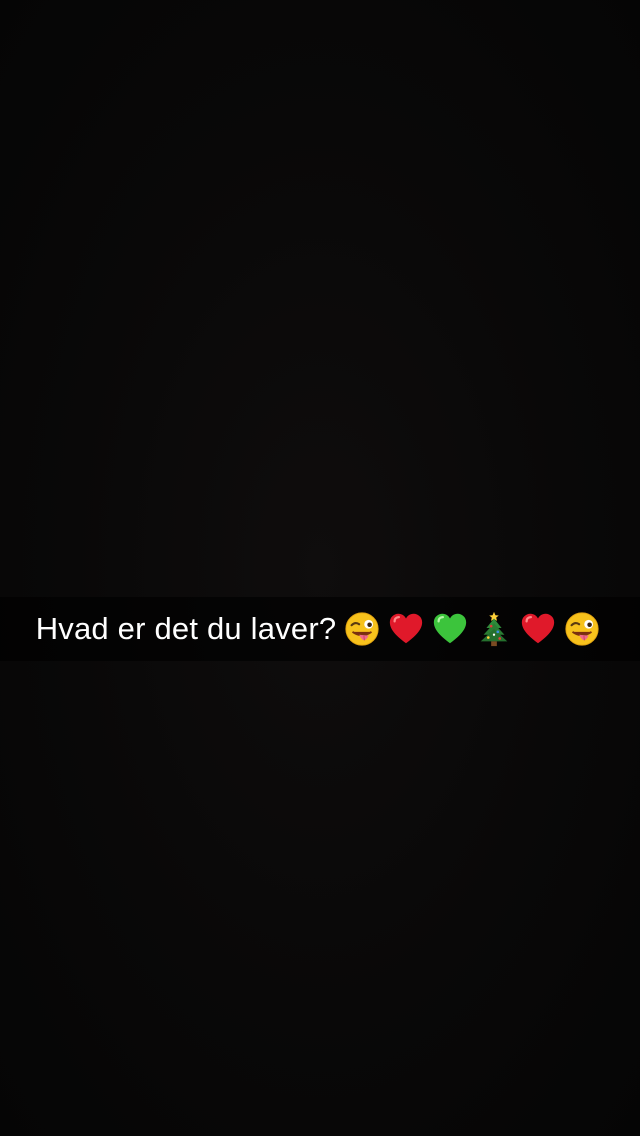 The width and height of the screenshot is (640, 1136). I want to click on christmas-tree-icon, so click(494, 629).